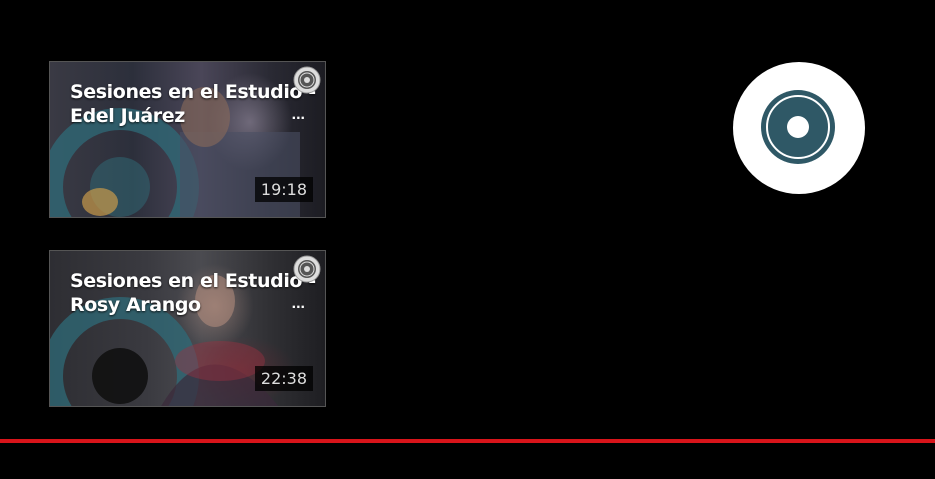  I want to click on video-duration: 22:38, so click(283, 378).